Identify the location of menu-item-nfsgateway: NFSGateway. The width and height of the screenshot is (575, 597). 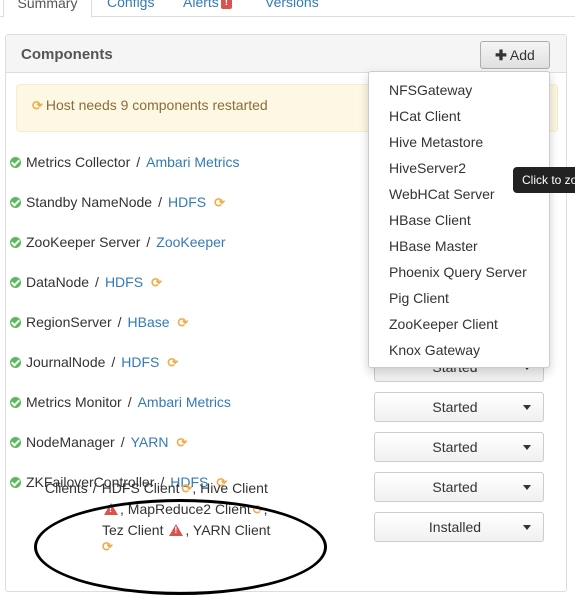
(459, 90).